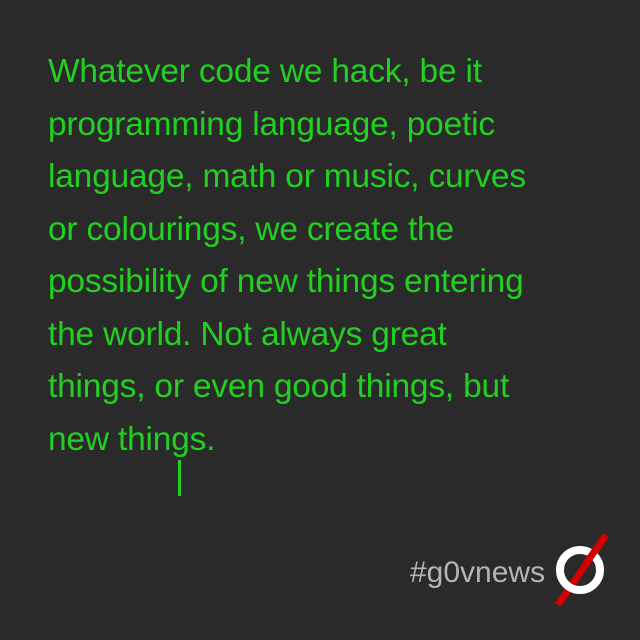 This screenshot has width=640, height=640. Describe the element at coordinates (179, 478) in the screenshot. I see `text-cursor` at that location.